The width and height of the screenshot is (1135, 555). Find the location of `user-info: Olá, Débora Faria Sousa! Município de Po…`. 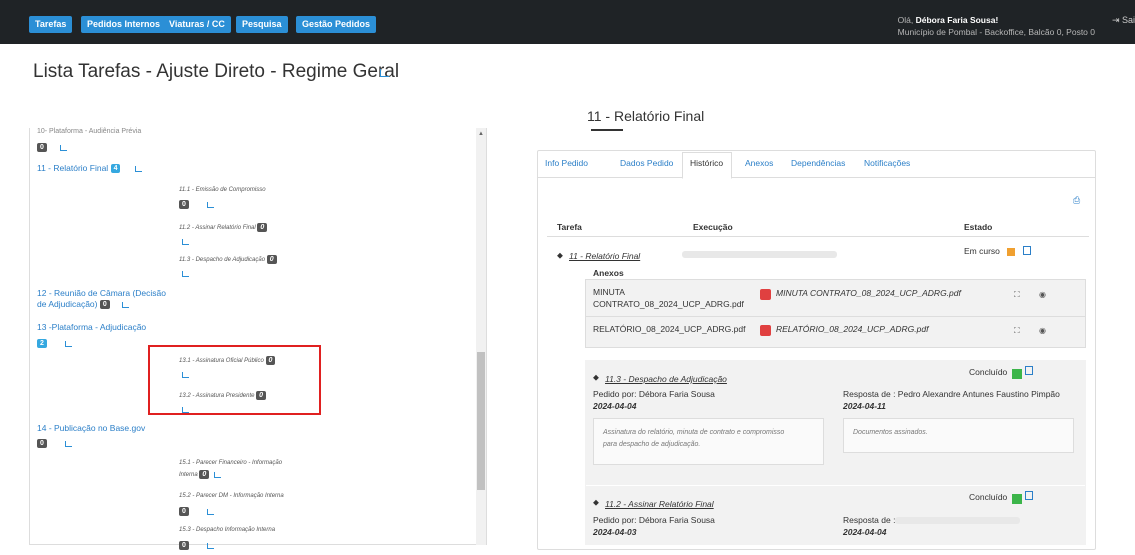

user-info: Olá, Débora Faria Sousa! Município de Po… is located at coordinates (996, 26).